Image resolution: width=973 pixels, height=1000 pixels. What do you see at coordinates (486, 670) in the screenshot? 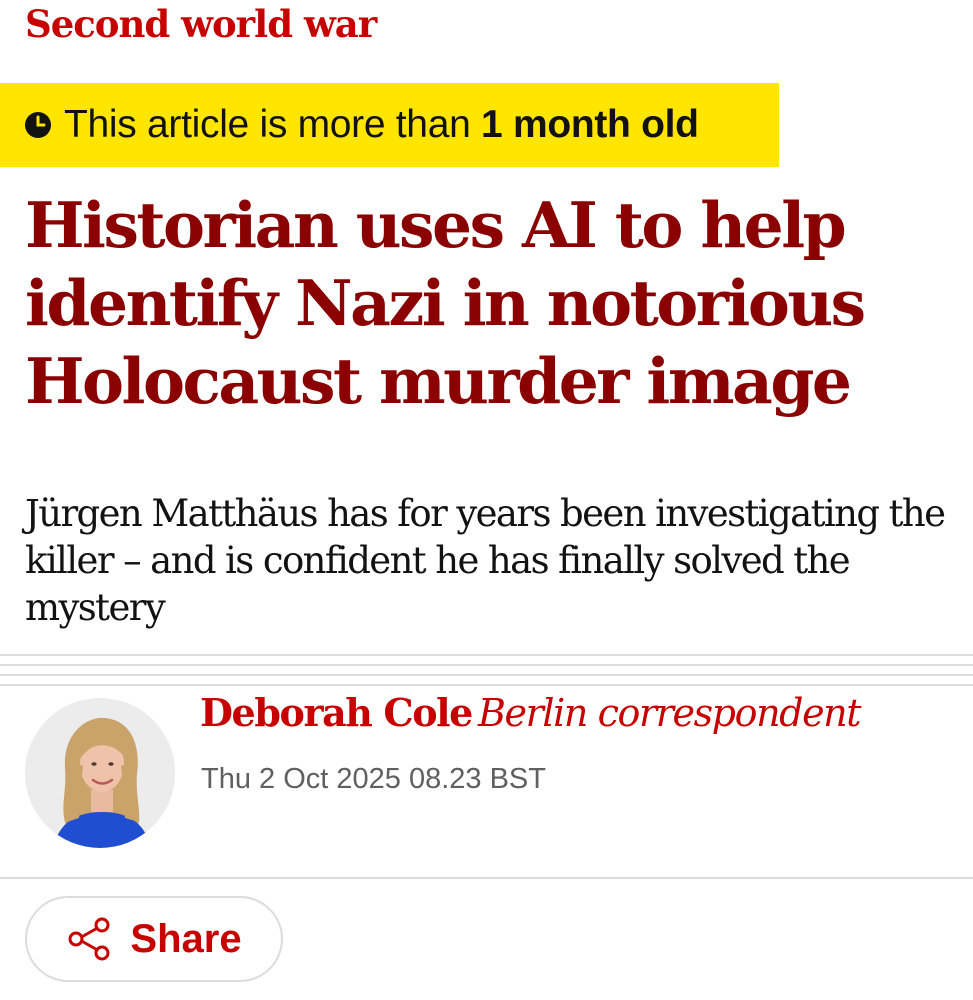
I see `divider-lines` at bounding box center [486, 670].